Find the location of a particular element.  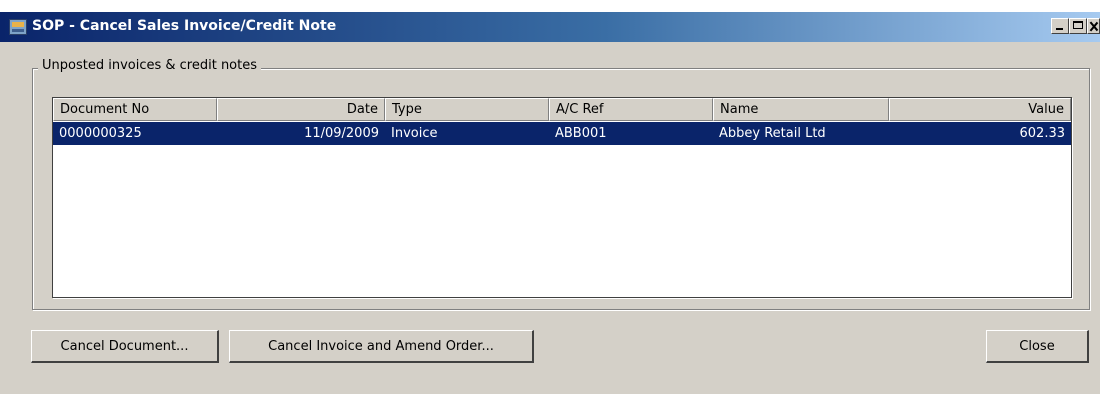

cell-date: 11/09/2009 is located at coordinates (341, 133).